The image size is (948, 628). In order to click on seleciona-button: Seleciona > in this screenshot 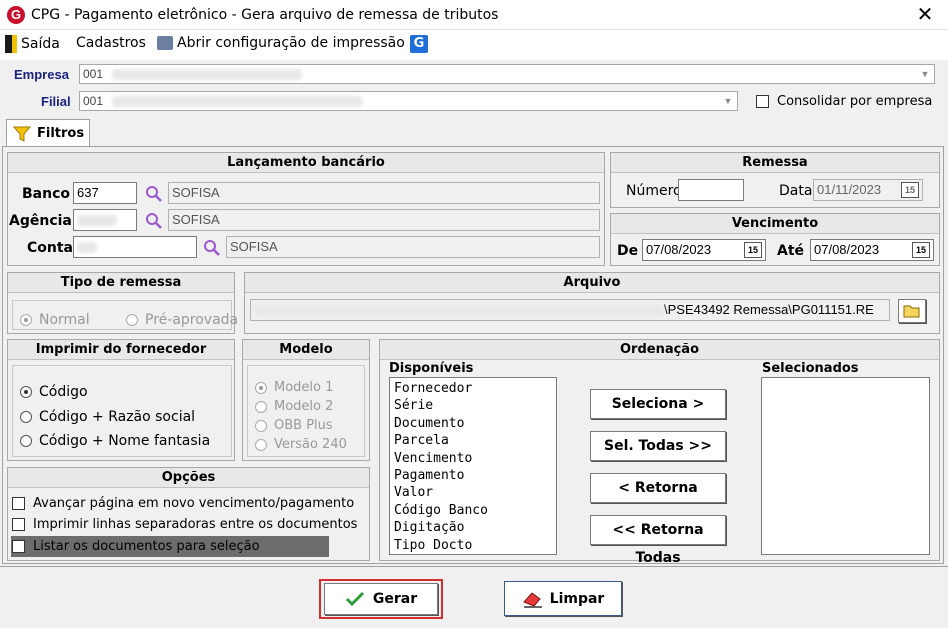, I will do `click(658, 404)`.